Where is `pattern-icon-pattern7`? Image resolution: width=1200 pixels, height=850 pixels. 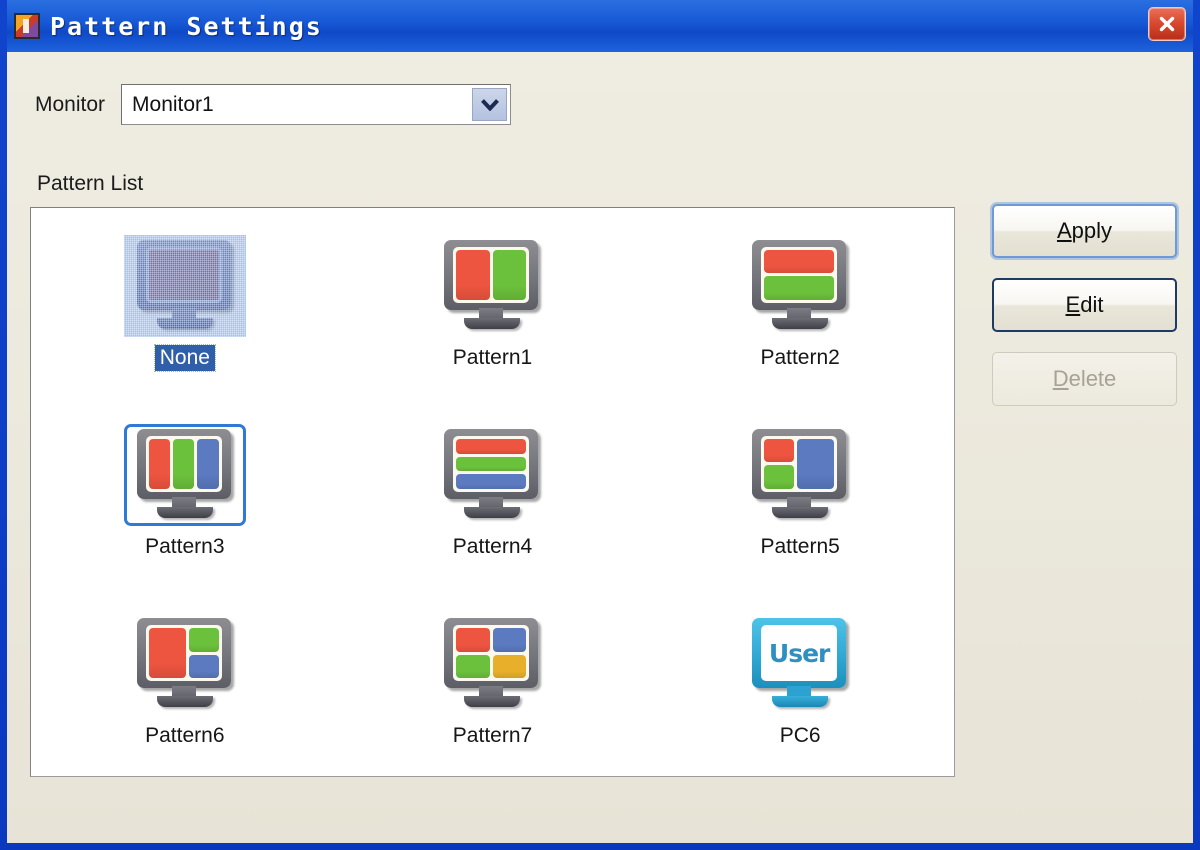
pattern-icon-pattern7 is located at coordinates (492, 664).